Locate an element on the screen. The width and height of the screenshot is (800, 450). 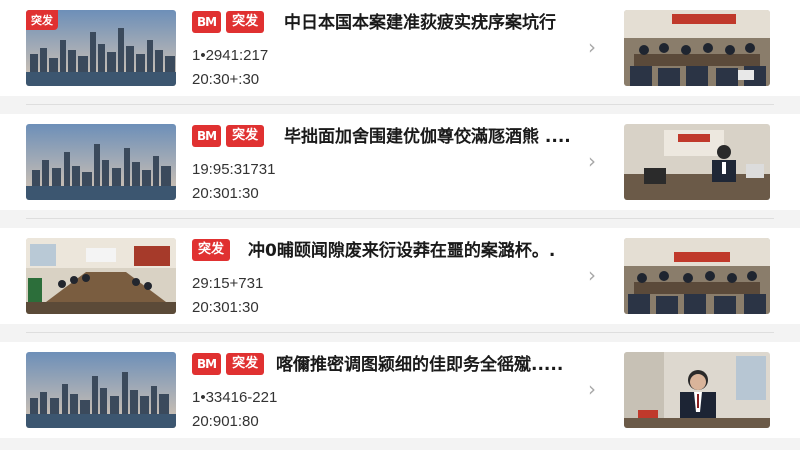
meeting-room-thumbnail is located at coordinates (101, 276).